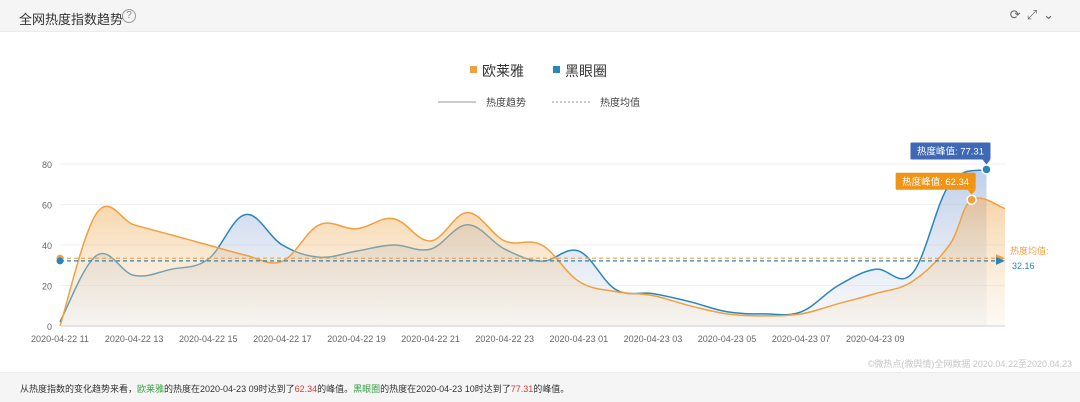 The width and height of the screenshot is (1080, 402). What do you see at coordinates (950, 151) in the screenshot?
I see `peak-callout-label-2: 热度峰值: 77.31` at bounding box center [950, 151].